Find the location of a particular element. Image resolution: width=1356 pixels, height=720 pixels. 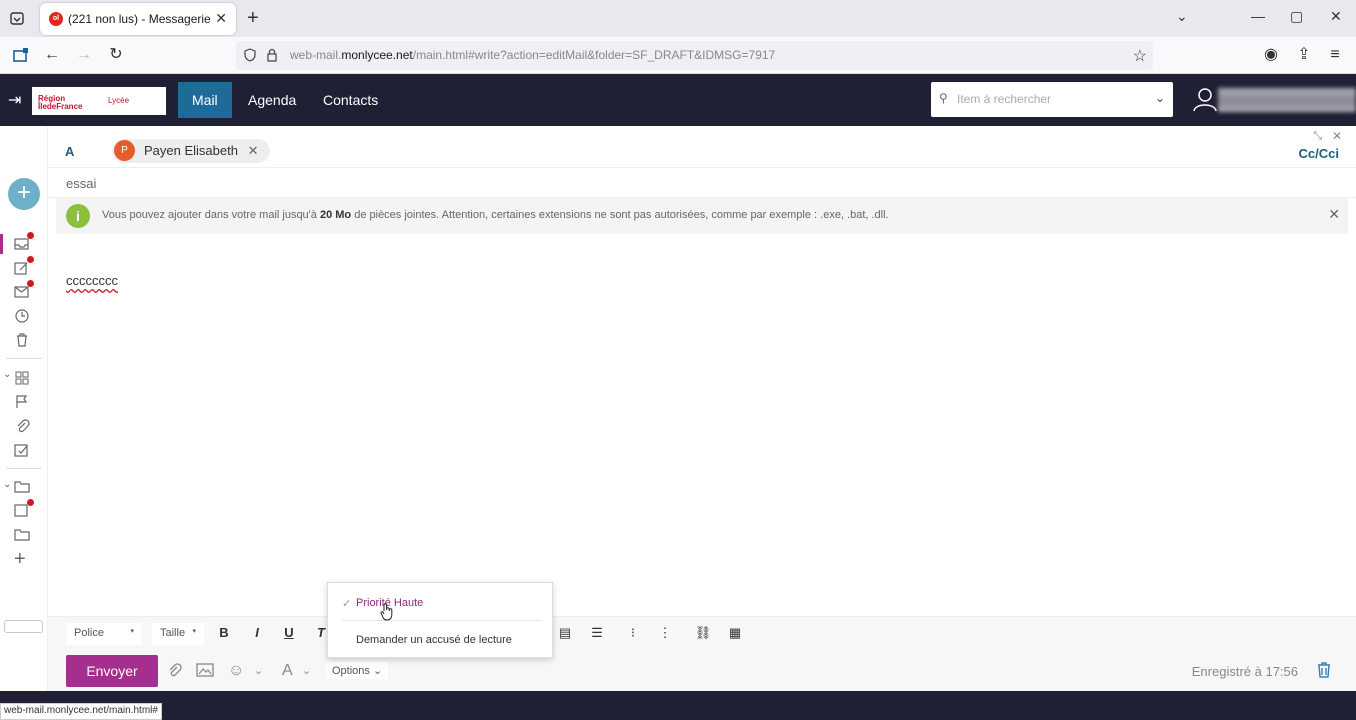

align-right-icon: ▤ is located at coordinates (565, 633).